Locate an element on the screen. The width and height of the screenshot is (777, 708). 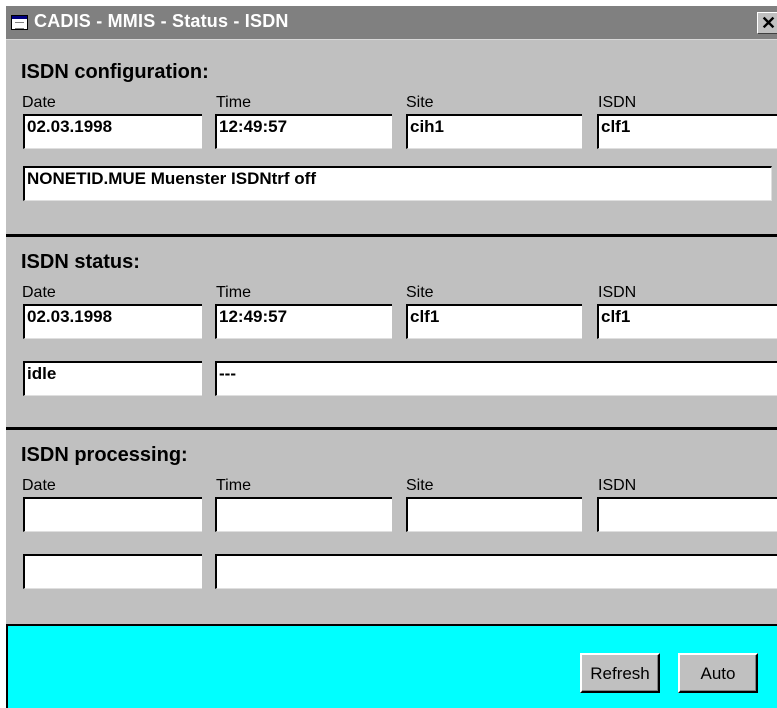
status-date-label: Date is located at coordinates (39, 292).